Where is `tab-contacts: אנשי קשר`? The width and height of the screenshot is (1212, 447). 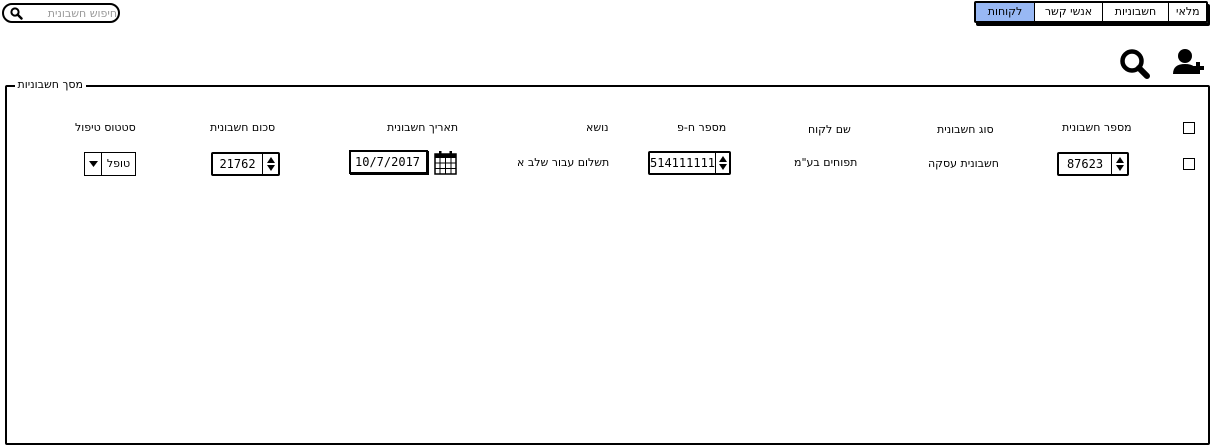
tab-contacts: אנשי קשר is located at coordinates (1068, 12).